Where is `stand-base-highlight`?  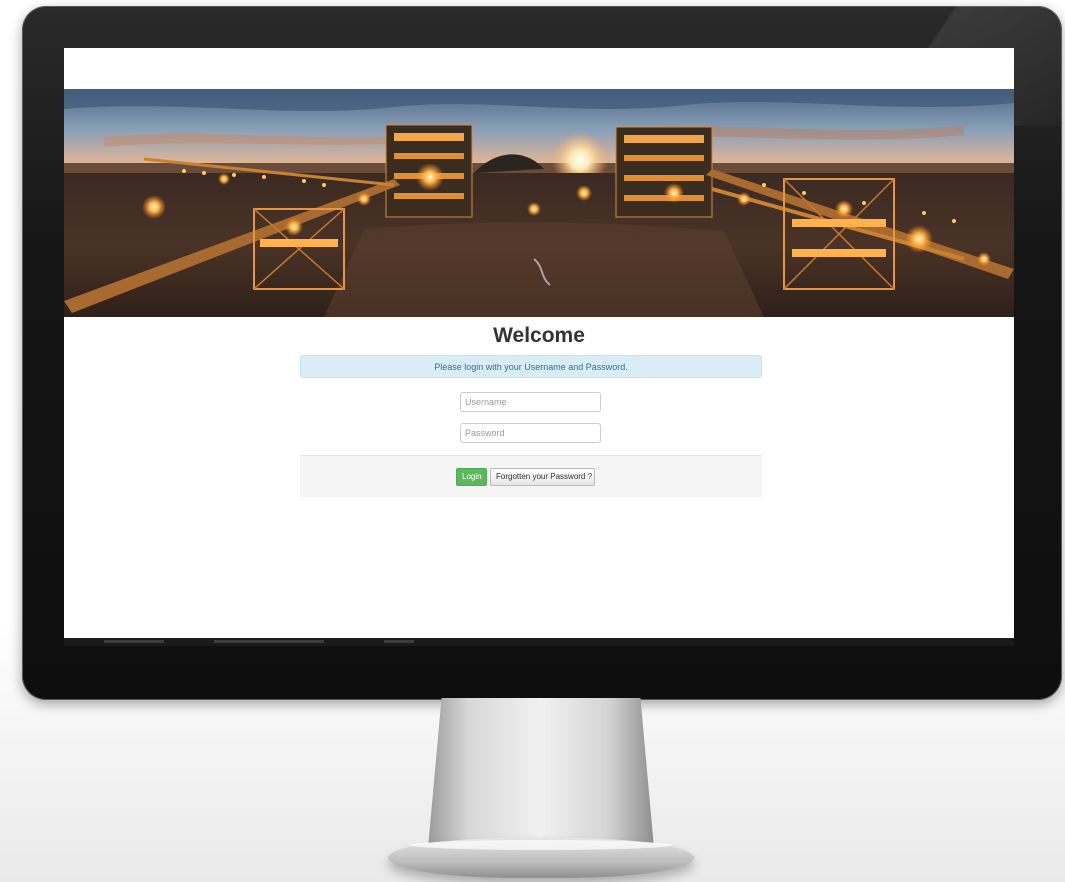
stand-base-highlight is located at coordinates (541, 845).